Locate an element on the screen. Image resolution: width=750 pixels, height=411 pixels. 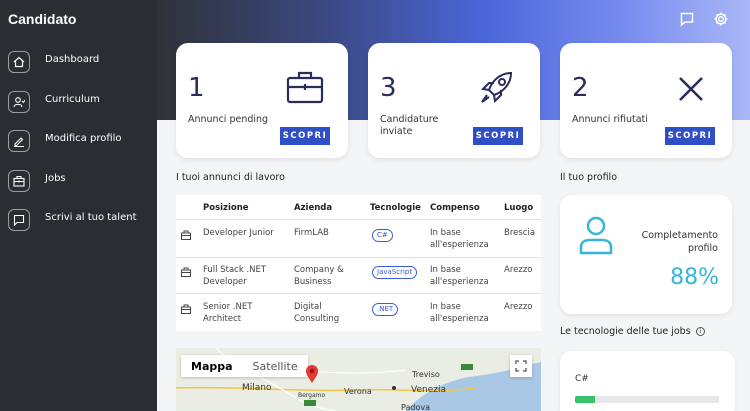
cell-azienda: Digital Consulting is located at coordinates (317, 313).